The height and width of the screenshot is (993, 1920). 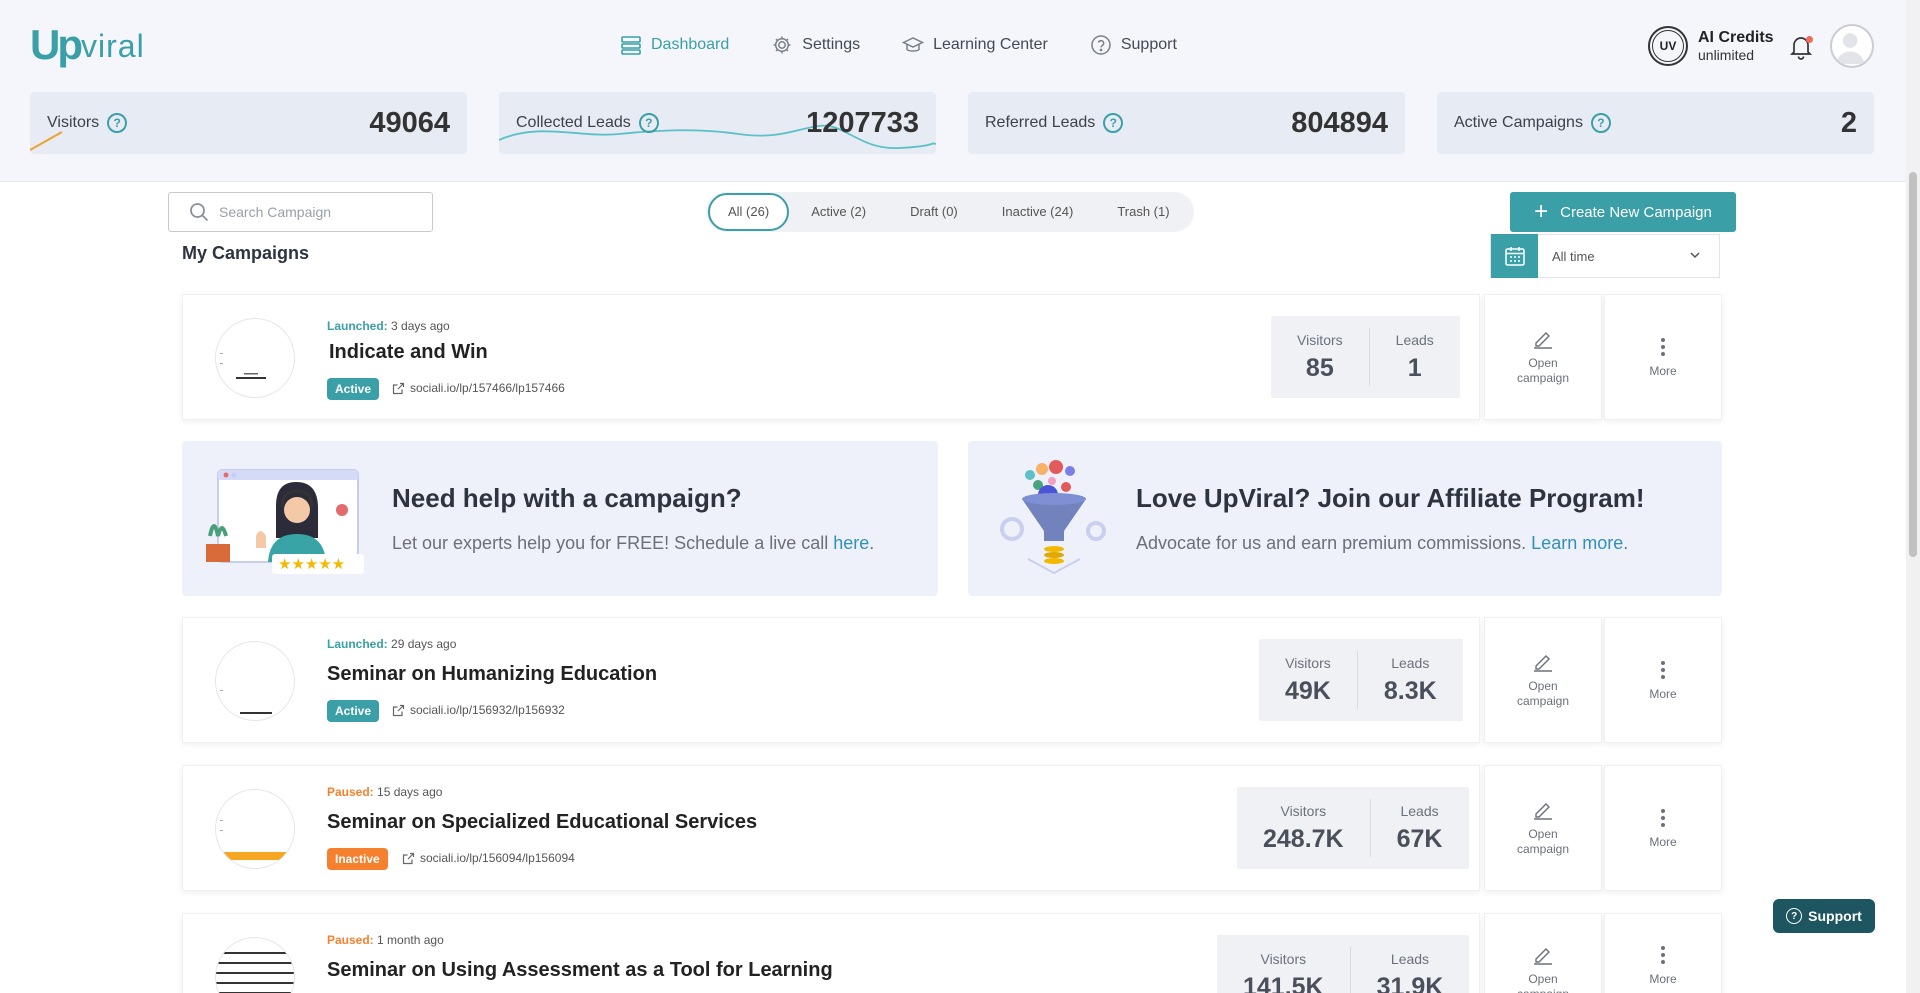 I want to click on search-input: Search Campaign, so click(x=300, y=212).